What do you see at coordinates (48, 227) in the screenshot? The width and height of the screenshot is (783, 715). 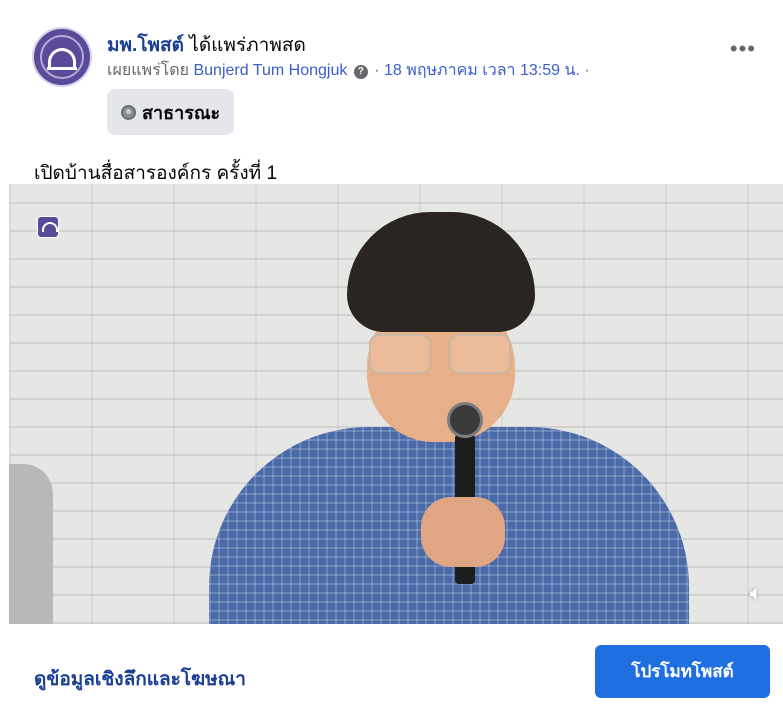 I see `page-logo-icon` at bounding box center [48, 227].